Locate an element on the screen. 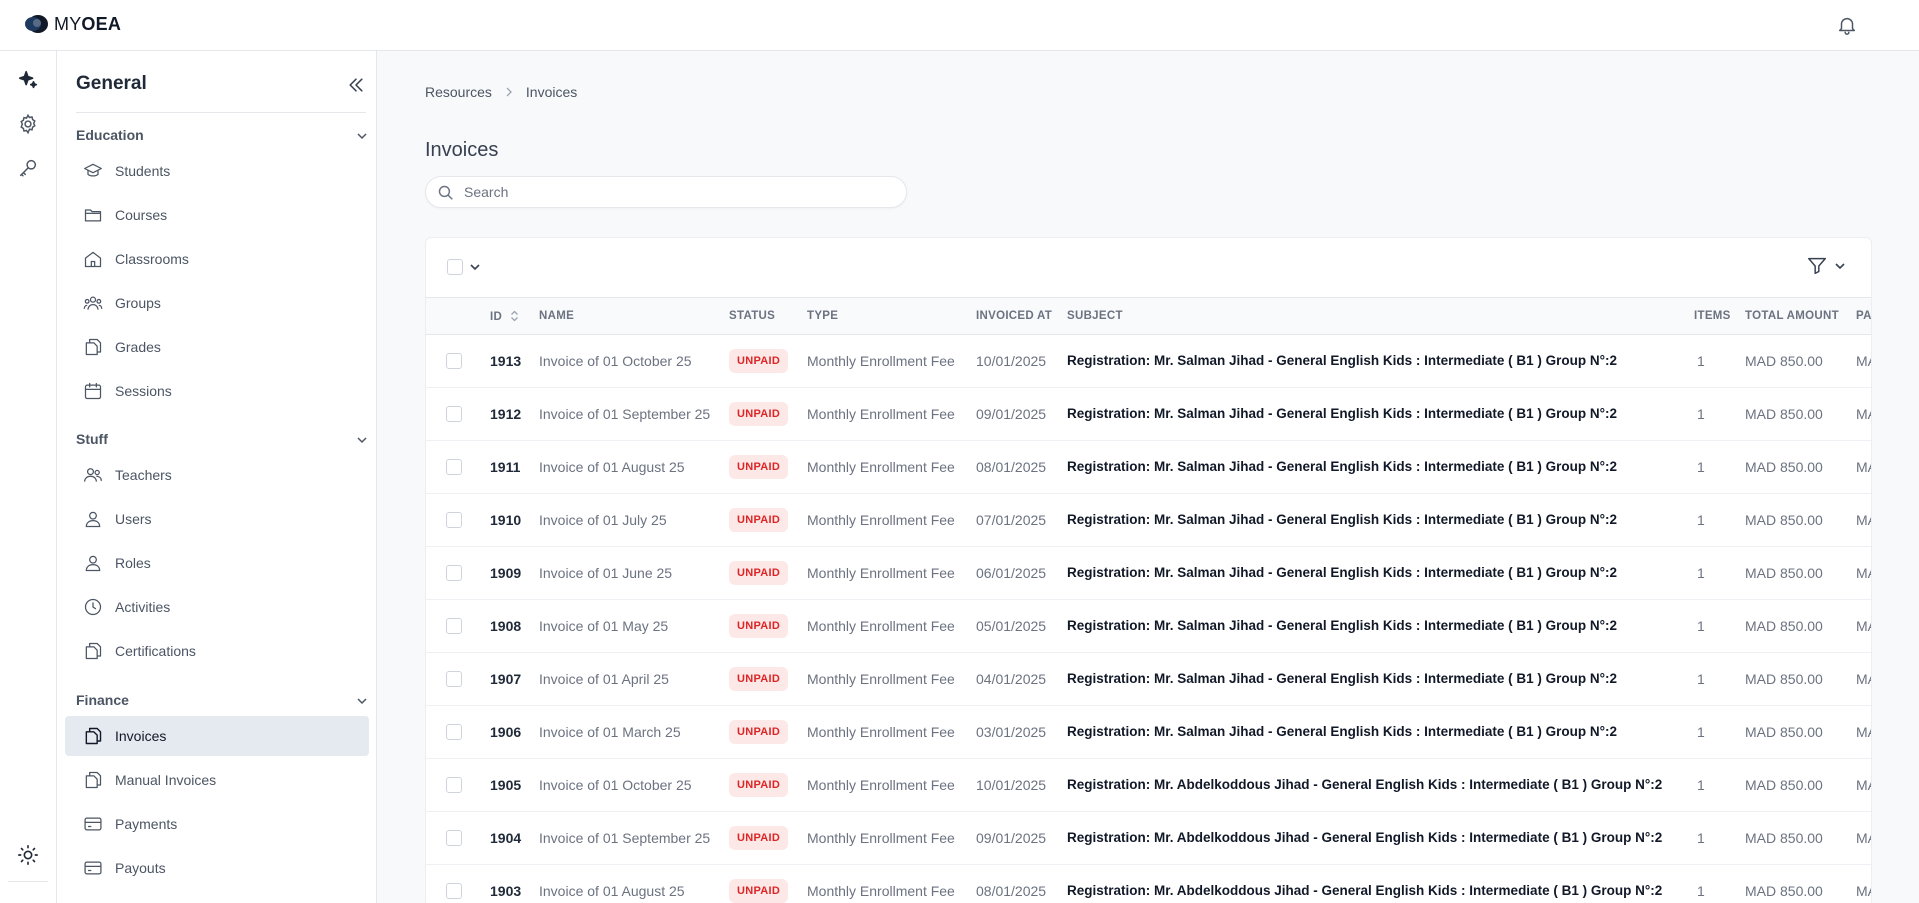  cell-id: 1904 is located at coordinates (505, 838).